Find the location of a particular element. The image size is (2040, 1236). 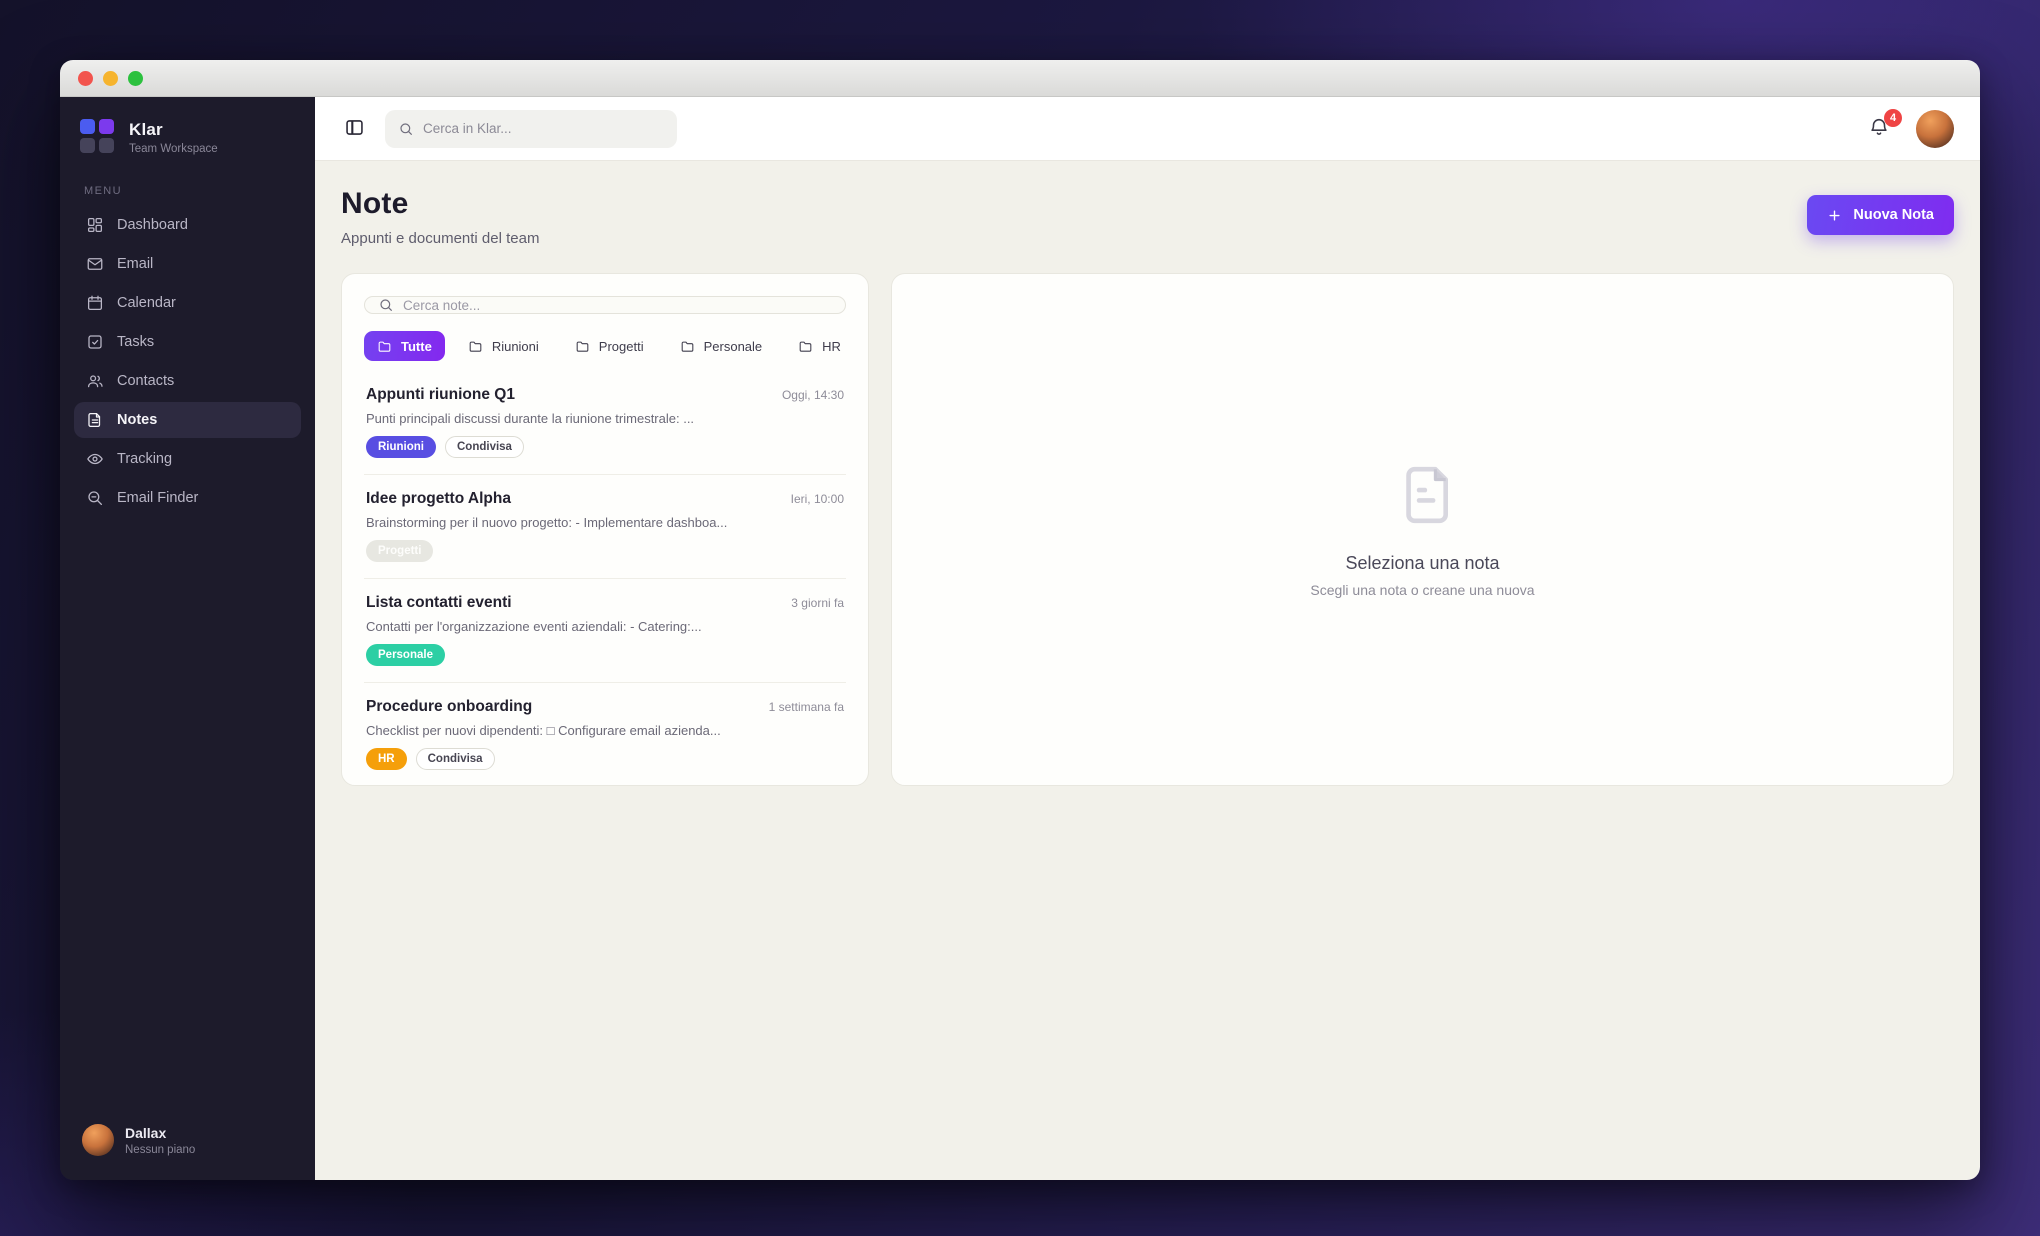

app-logo-icon is located at coordinates (98, 137).